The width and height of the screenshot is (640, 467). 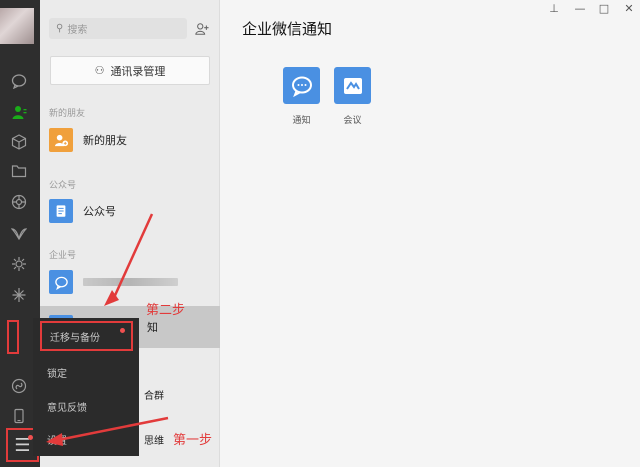 I want to click on pin-icon: ⊥, so click(x=554, y=8).